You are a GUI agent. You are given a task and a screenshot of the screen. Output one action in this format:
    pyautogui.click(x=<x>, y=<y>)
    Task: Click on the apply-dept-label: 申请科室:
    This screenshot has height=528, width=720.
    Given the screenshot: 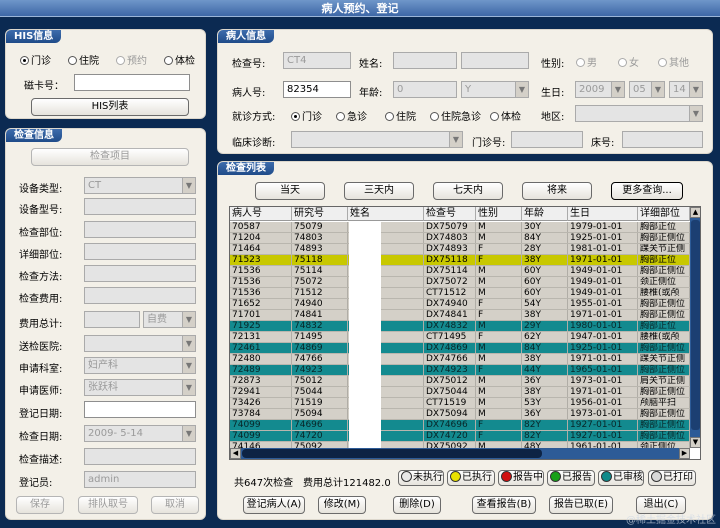 What is the action you would take?
    pyautogui.click(x=41, y=369)
    